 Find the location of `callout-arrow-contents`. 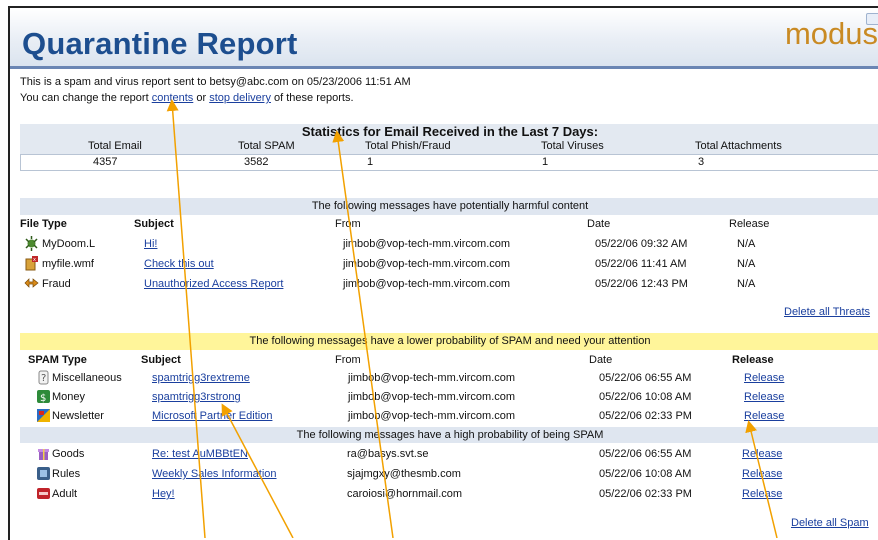

callout-arrow-contents is located at coordinates (186, 318).